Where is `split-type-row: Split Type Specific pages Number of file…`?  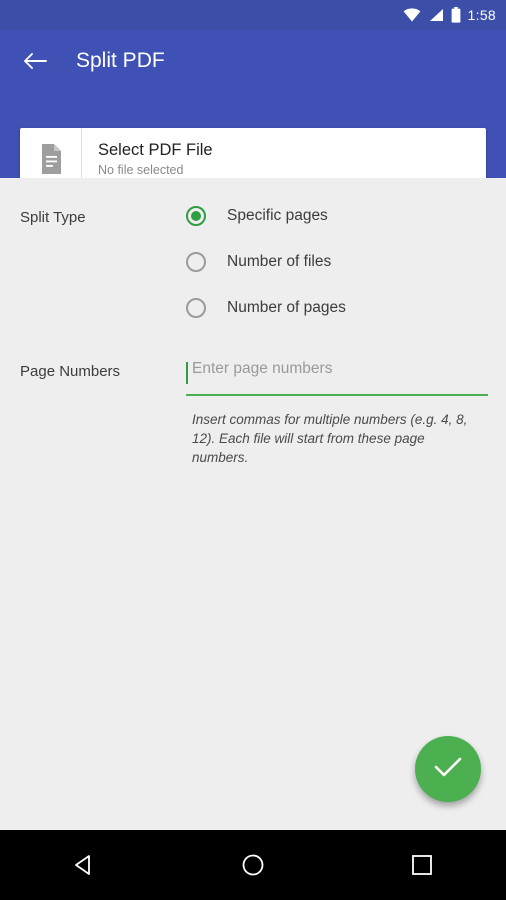 split-type-row: Split Type Specific pages Number of file… is located at coordinates (253, 262).